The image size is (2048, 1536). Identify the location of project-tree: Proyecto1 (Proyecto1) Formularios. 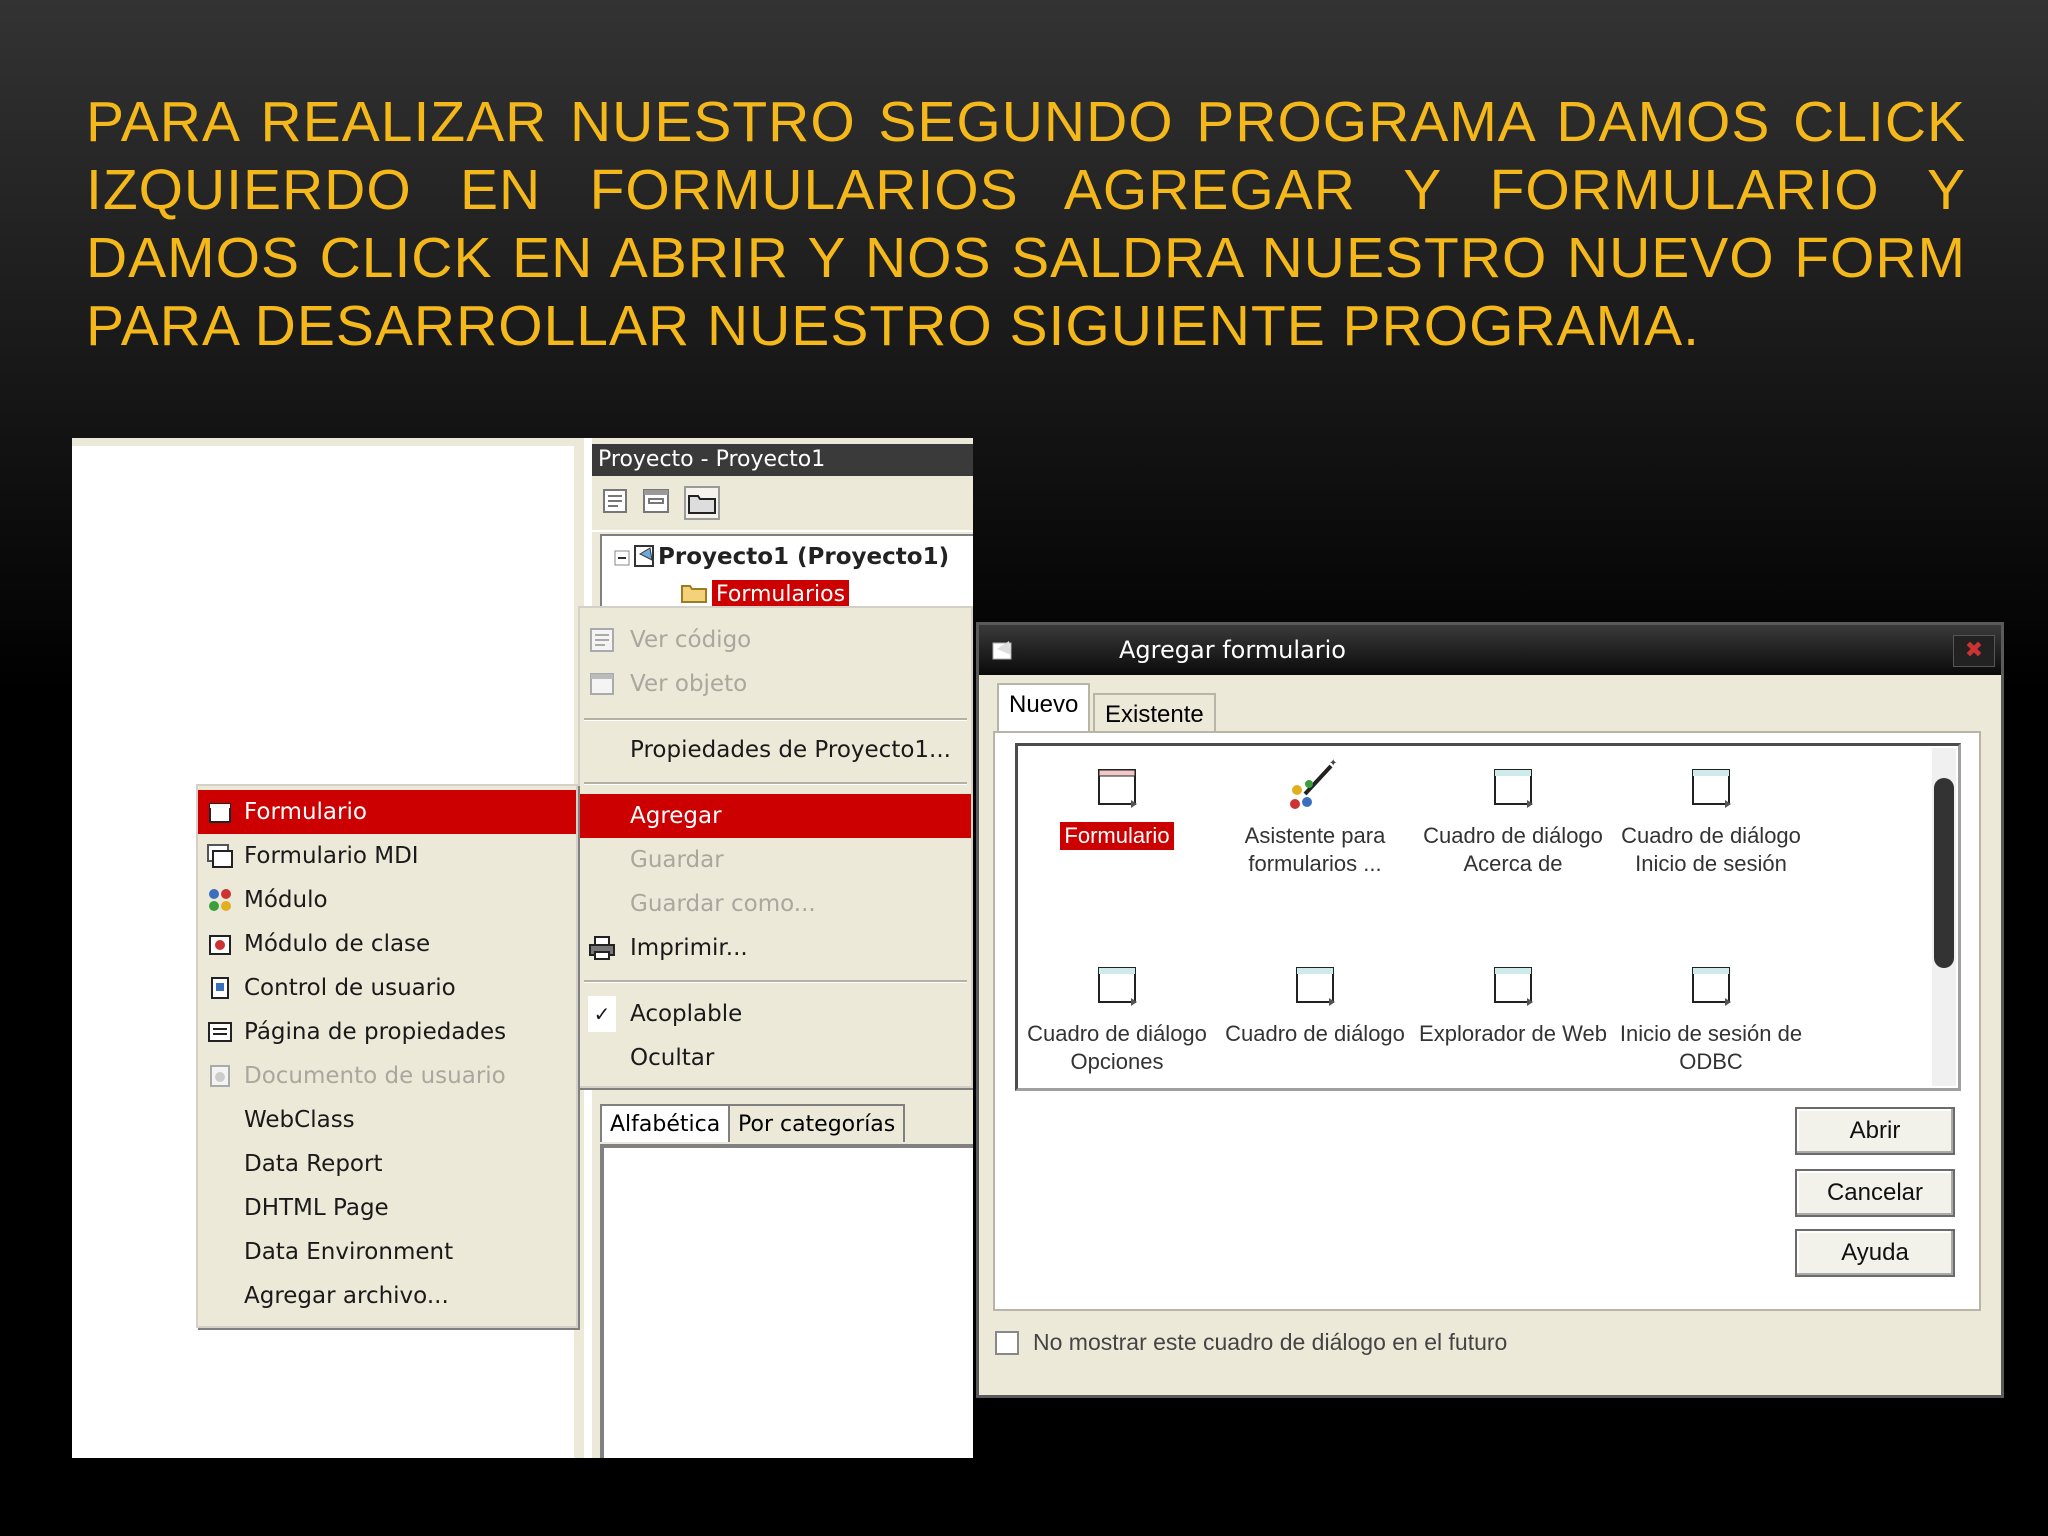
(786, 570).